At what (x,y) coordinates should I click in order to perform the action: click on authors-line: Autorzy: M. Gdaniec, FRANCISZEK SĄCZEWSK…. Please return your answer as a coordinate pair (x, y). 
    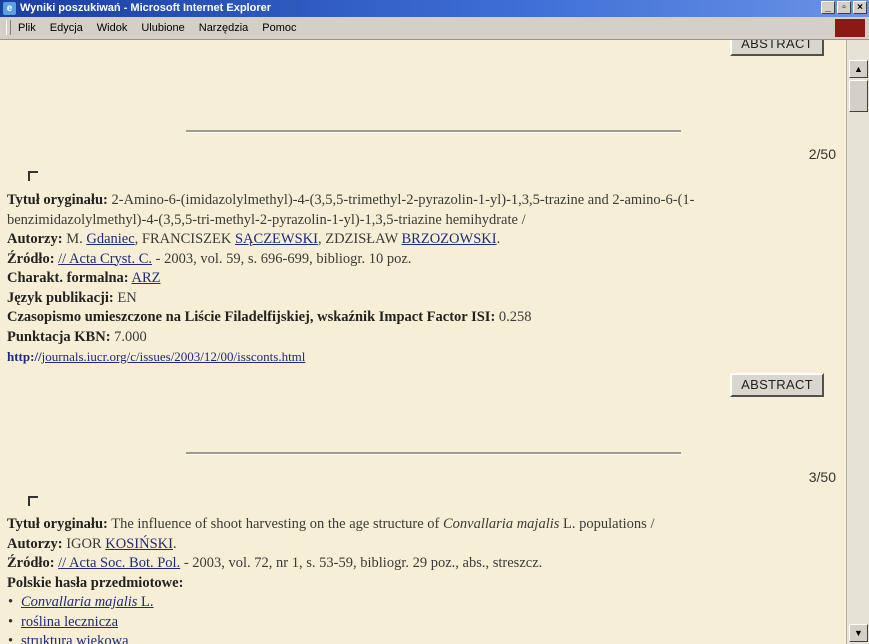
    Looking at the image, I should click on (420, 240).